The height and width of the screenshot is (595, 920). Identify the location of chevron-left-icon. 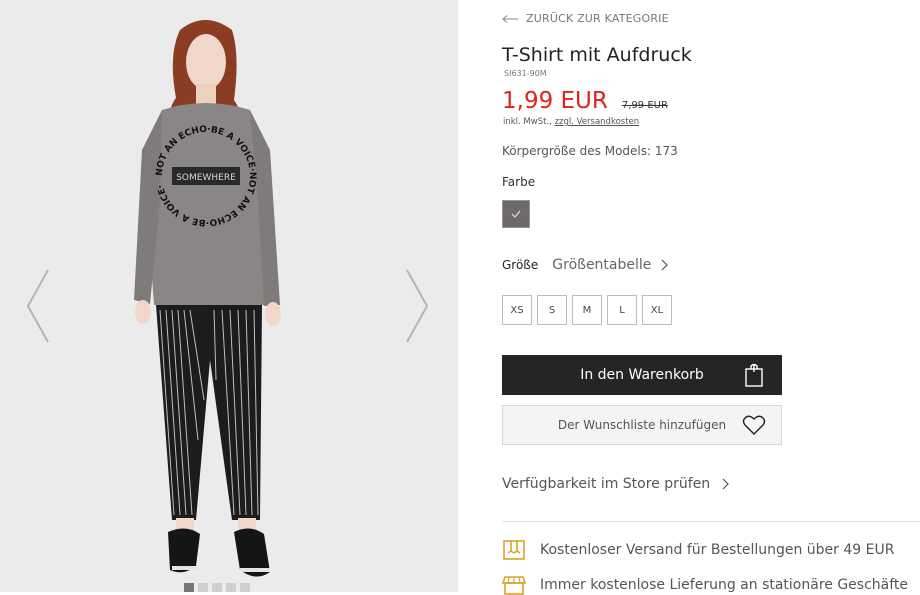
(37, 306).